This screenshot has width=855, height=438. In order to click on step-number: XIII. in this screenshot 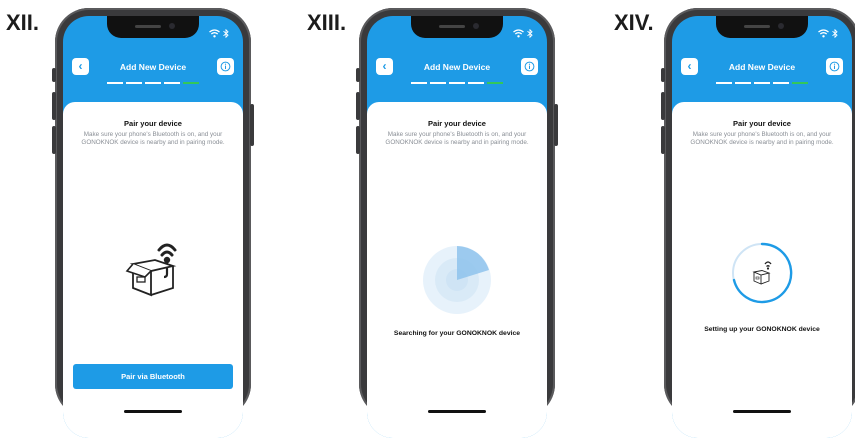, I will do `click(327, 22)`.